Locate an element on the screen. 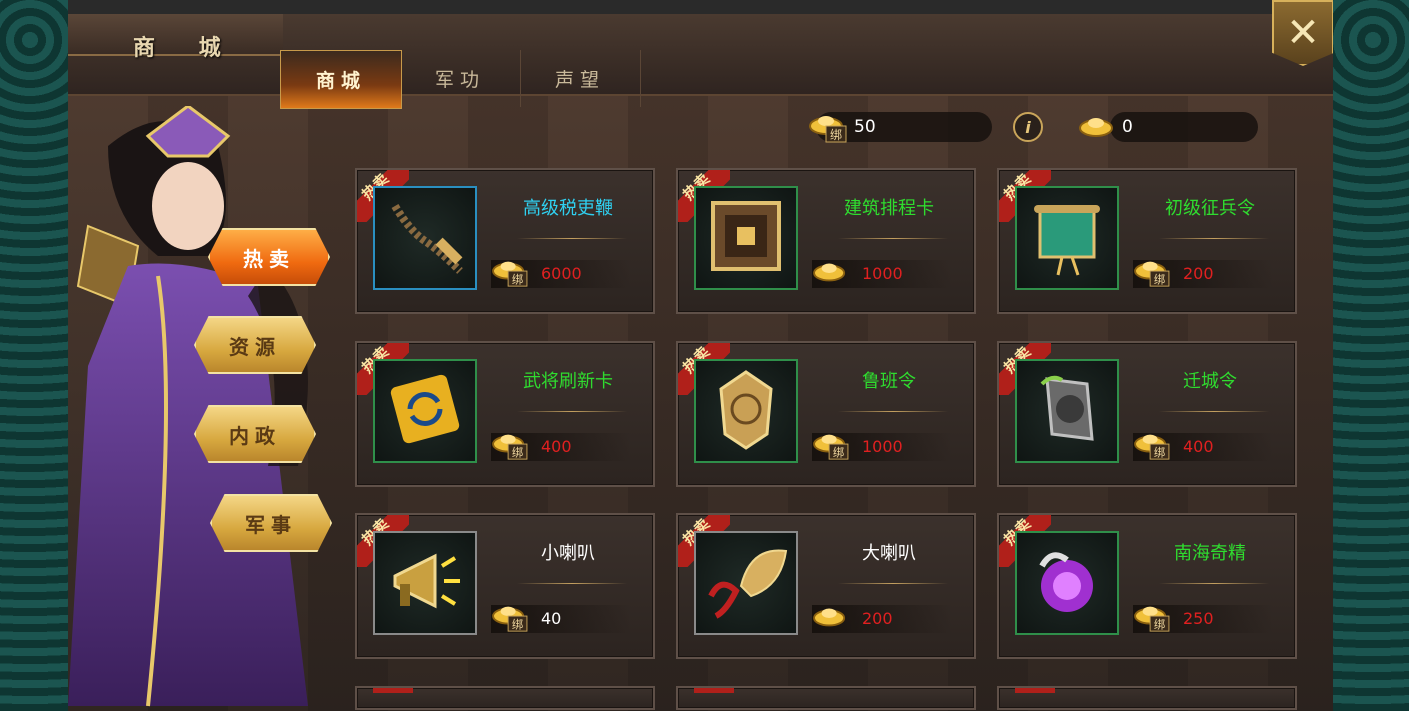  bound-gold-amount: 50 is located at coordinates (865, 127).